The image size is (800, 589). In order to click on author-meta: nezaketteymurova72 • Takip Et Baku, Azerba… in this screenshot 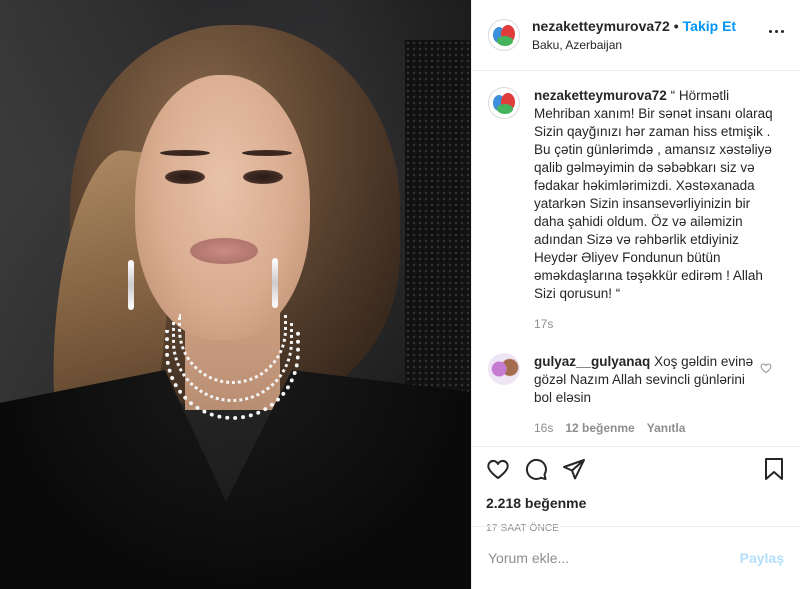, I will do `click(634, 35)`.